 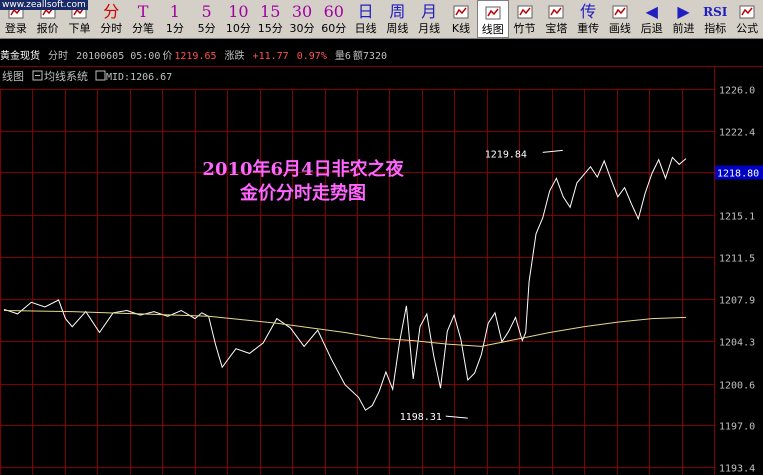 What do you see at coordinates (421, 417) in the screenshot?
I see `low-annotation: 1198.31` at bounding box center [421, 417].